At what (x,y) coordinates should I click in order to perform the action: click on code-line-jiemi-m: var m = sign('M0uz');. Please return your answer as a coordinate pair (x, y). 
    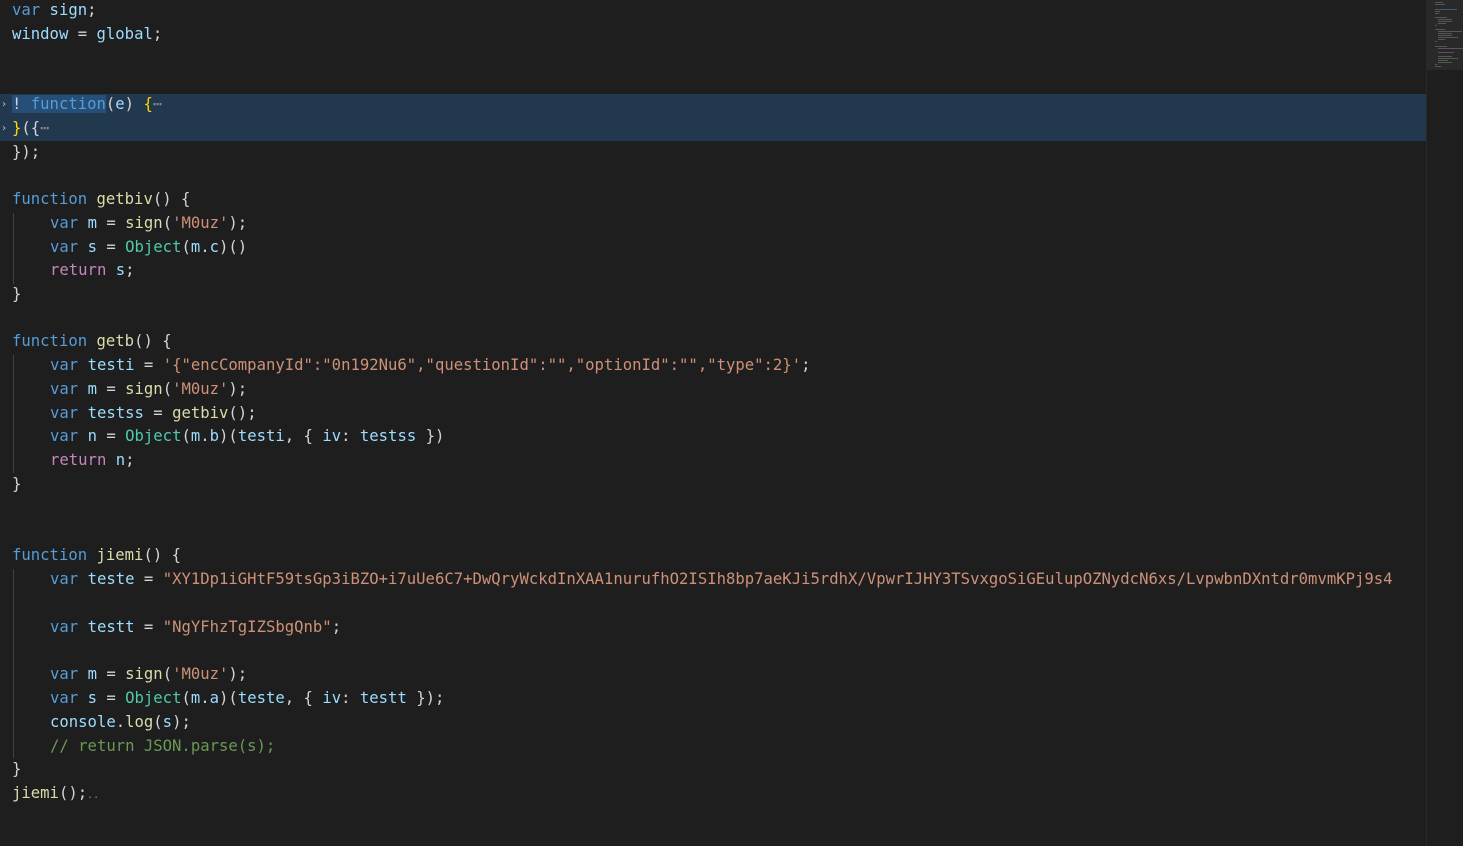
    Looking at the image, I should click on (149, 674).